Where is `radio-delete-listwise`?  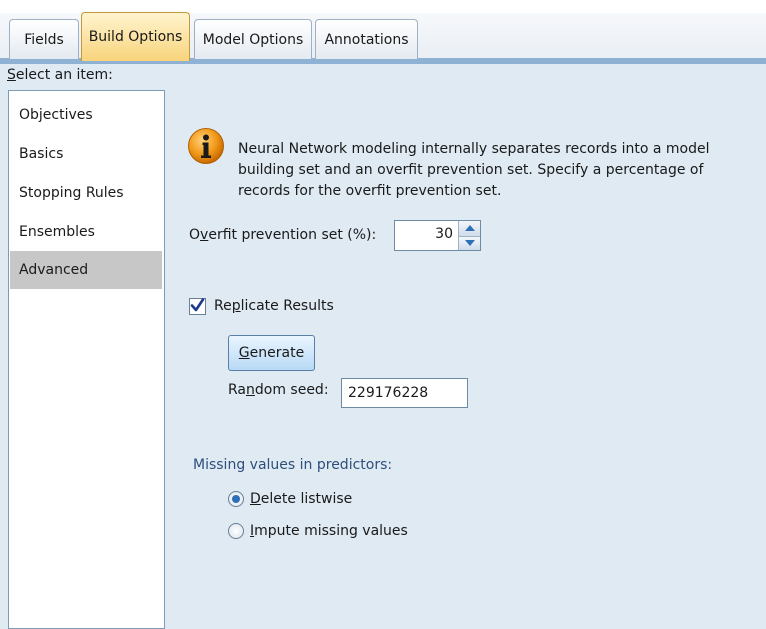 radio-delete-listwise is located at coordinates (236, 499).